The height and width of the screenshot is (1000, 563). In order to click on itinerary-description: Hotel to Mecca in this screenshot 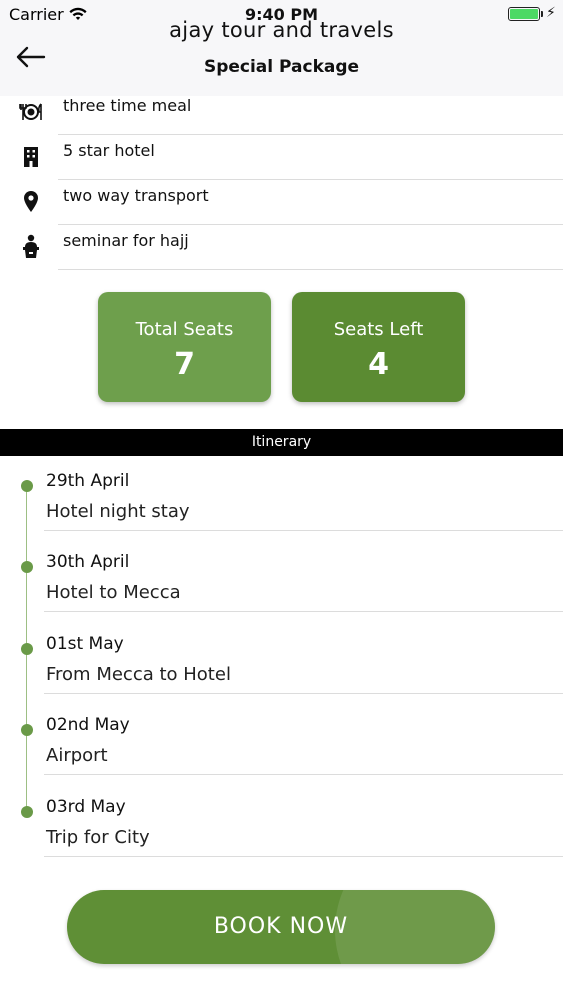, I will do `click(113, 592)`.